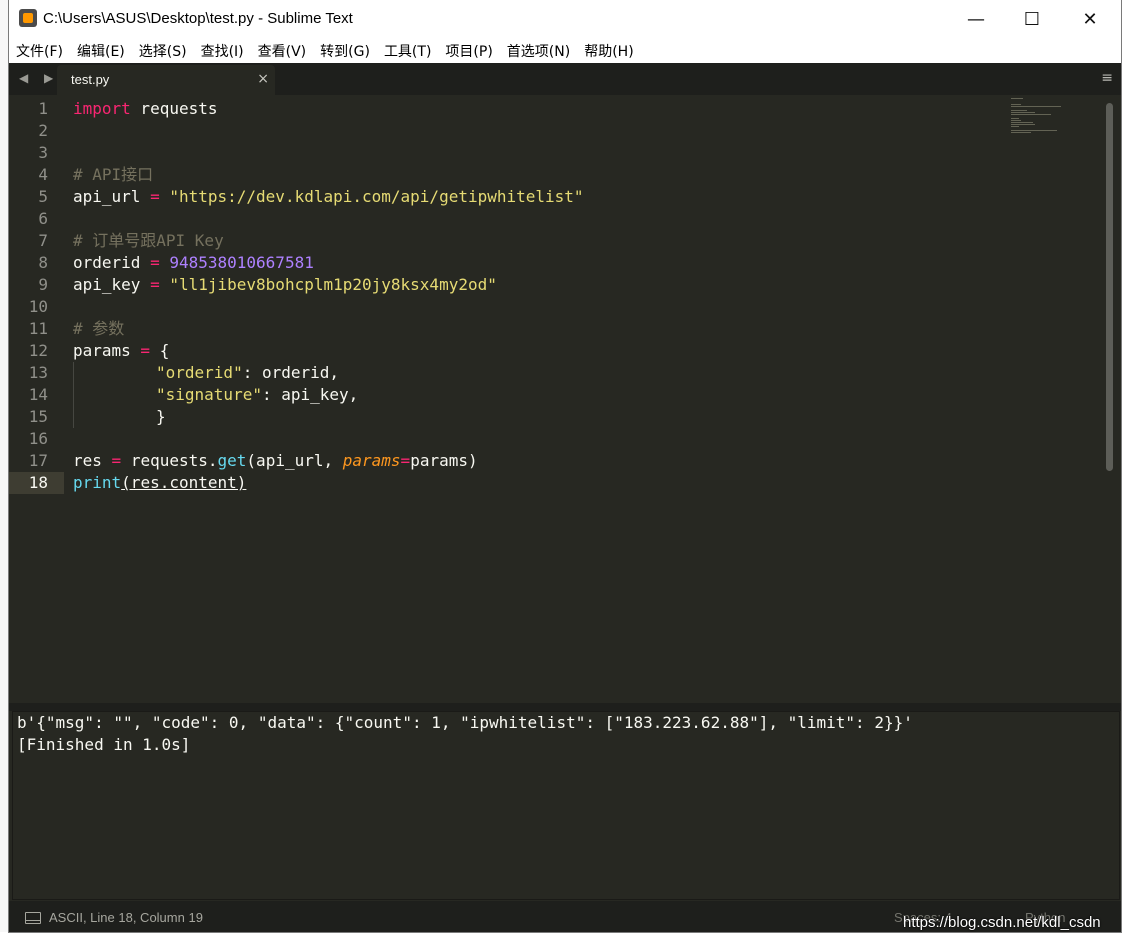 The height and width of the screenshot is (943, 1129). Describe the element at coordinates (39, 51) in the screenshot. I see `menu-file: 文件(F)` at that location.